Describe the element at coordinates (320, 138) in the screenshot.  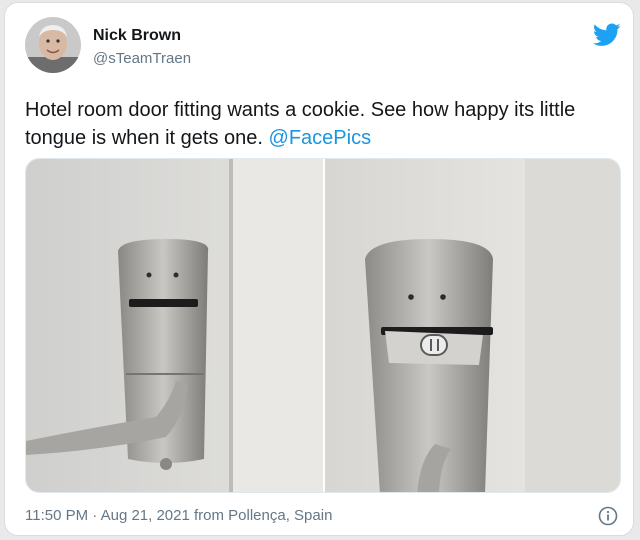
I see `mention-link: @FacePics` at that location.